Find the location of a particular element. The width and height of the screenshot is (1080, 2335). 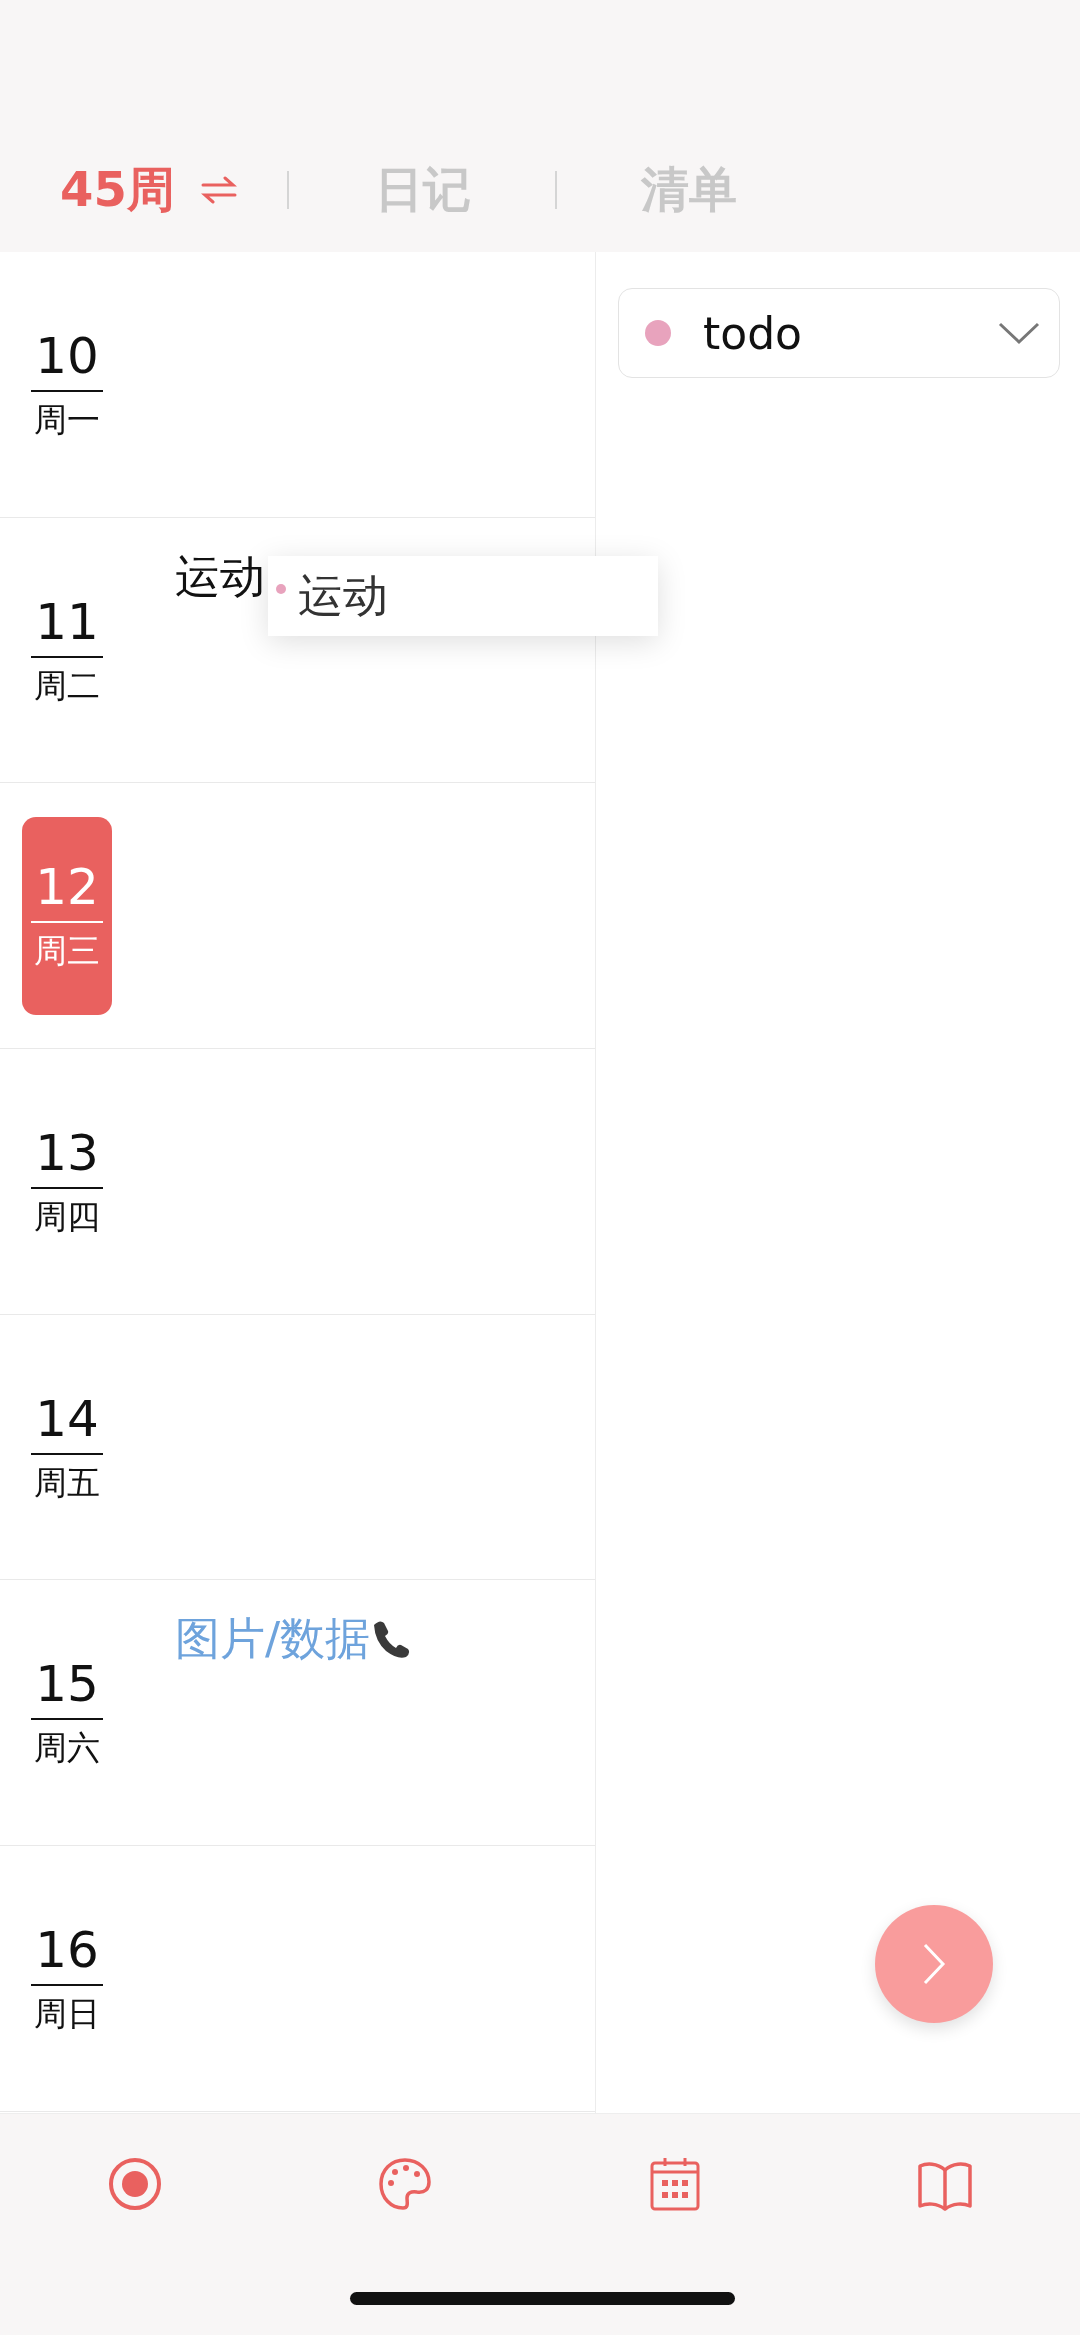

chevron-right-icon is located at coordinates (934, 1964).